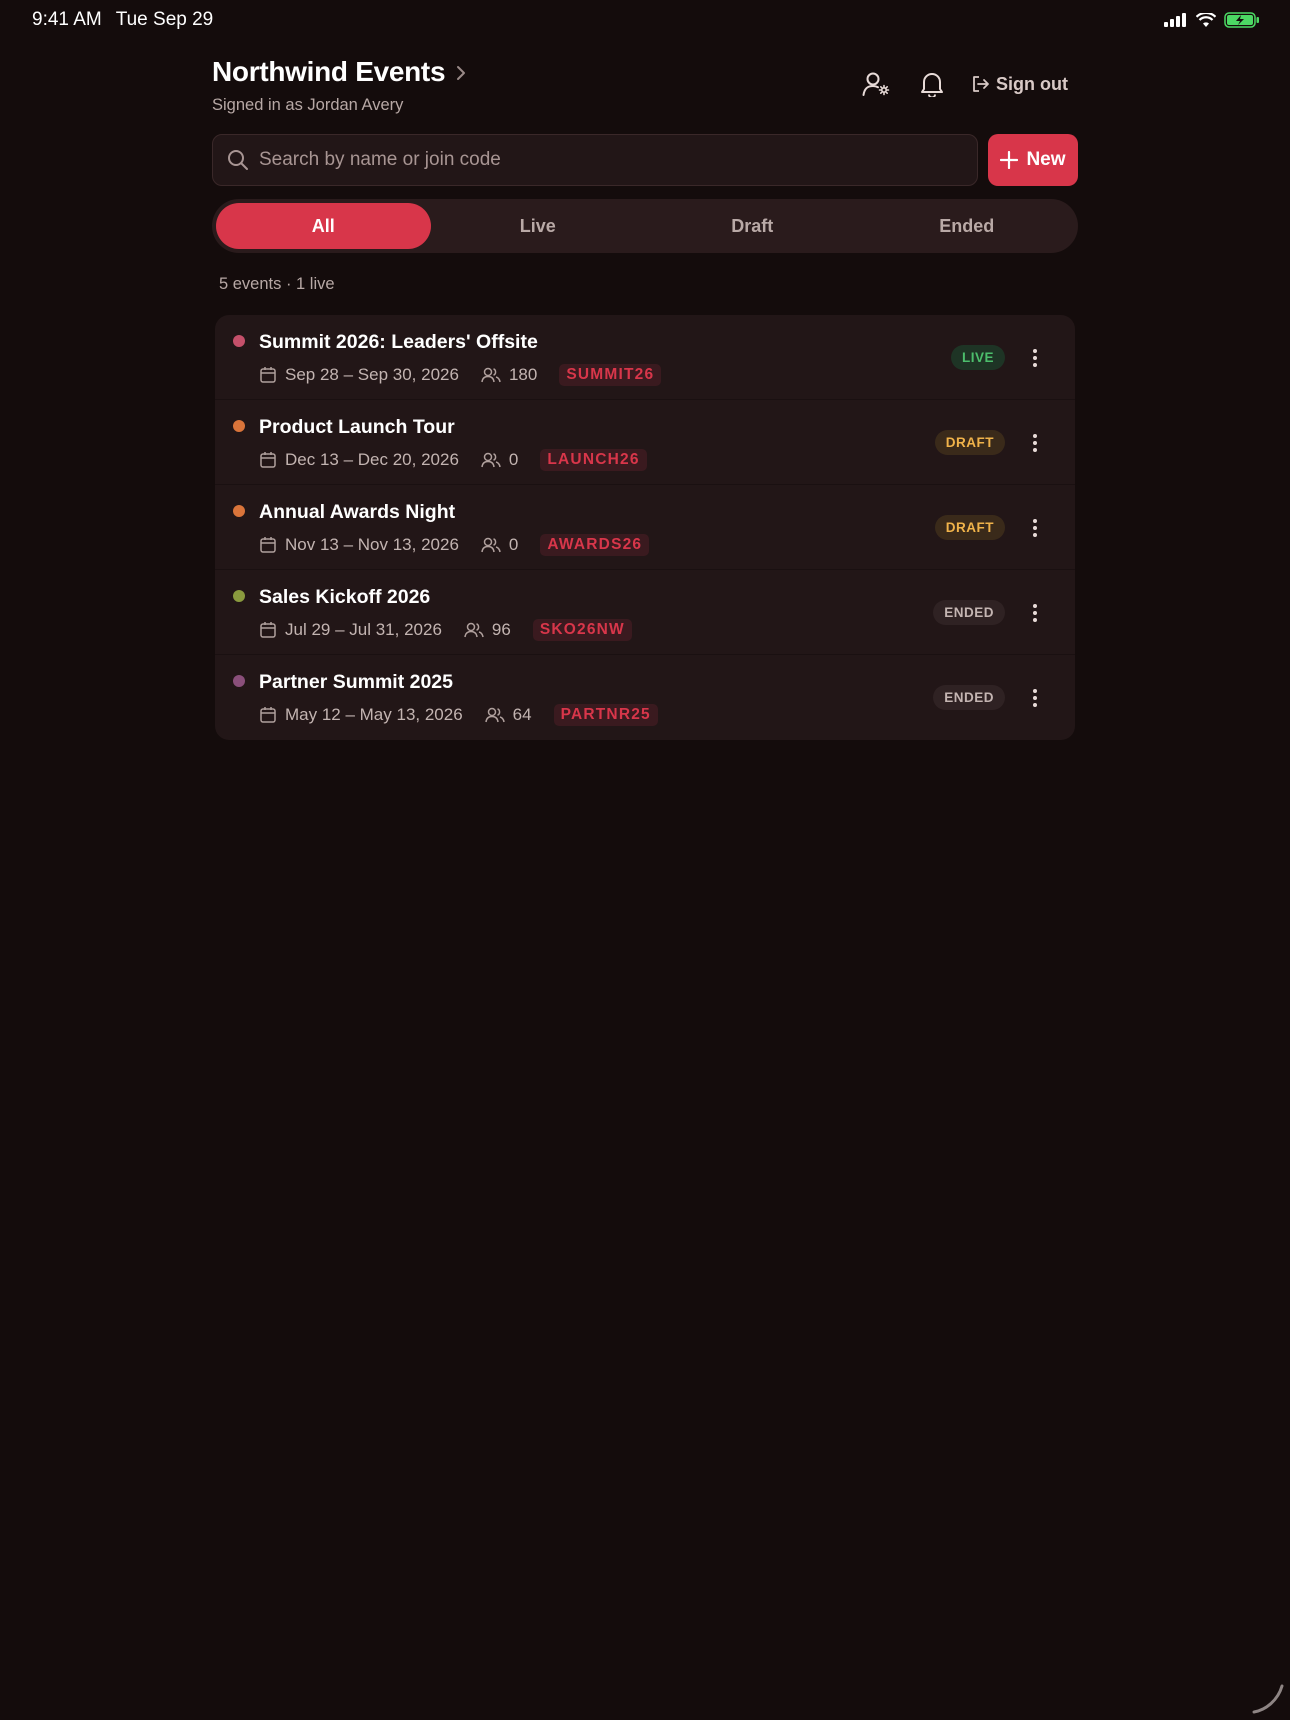 This screenshot has height=1720, width=1290. I want to click on status-filter-tabs: All Live Draft Ended, so click(645, 226).